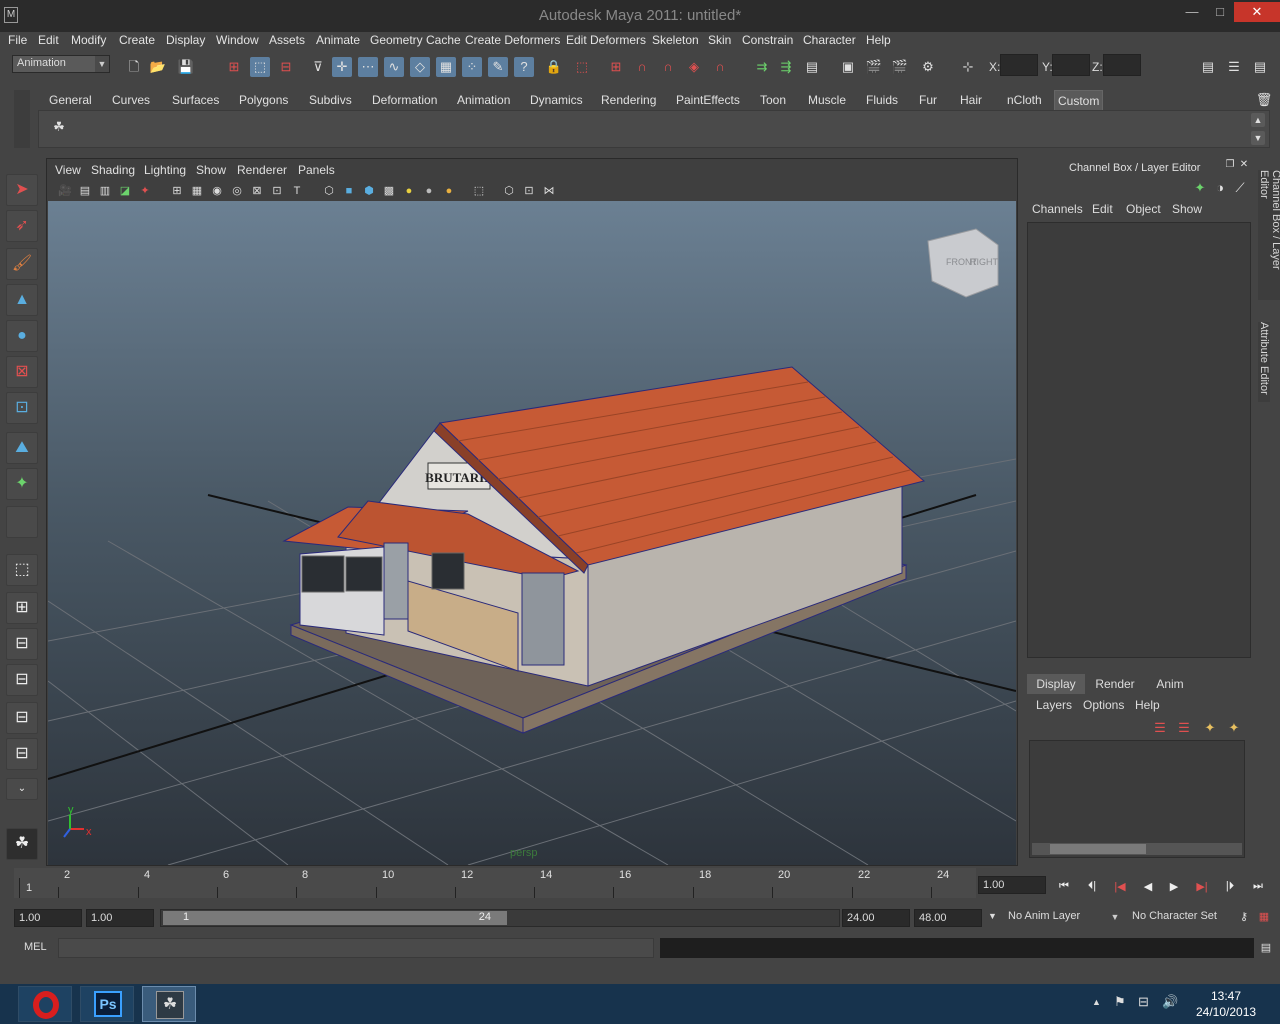 The width and height of the screenshot is (1280, 1024). What do you see at coordinates (1147, 705) in the screenshot?
I see `layer-menu-help: Help` at bounding box center [1147, 705].